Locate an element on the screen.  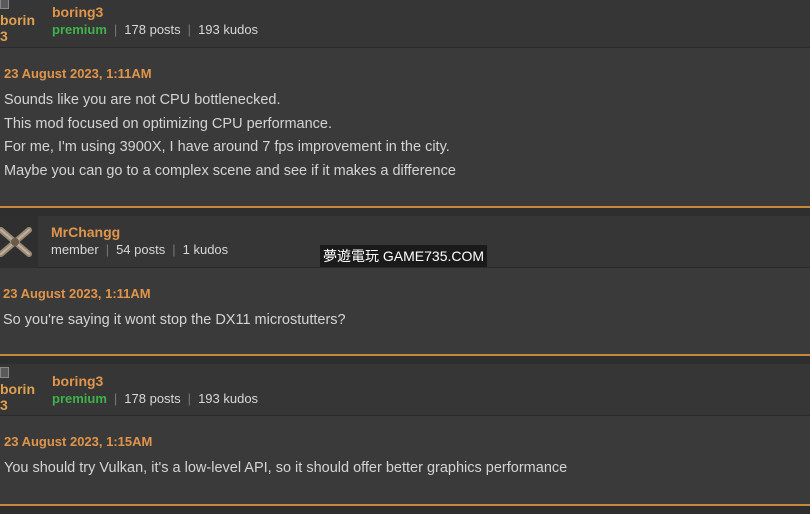
watermark: 夢遊電玩 GAME735.COM is located at coordinates (404, 256).